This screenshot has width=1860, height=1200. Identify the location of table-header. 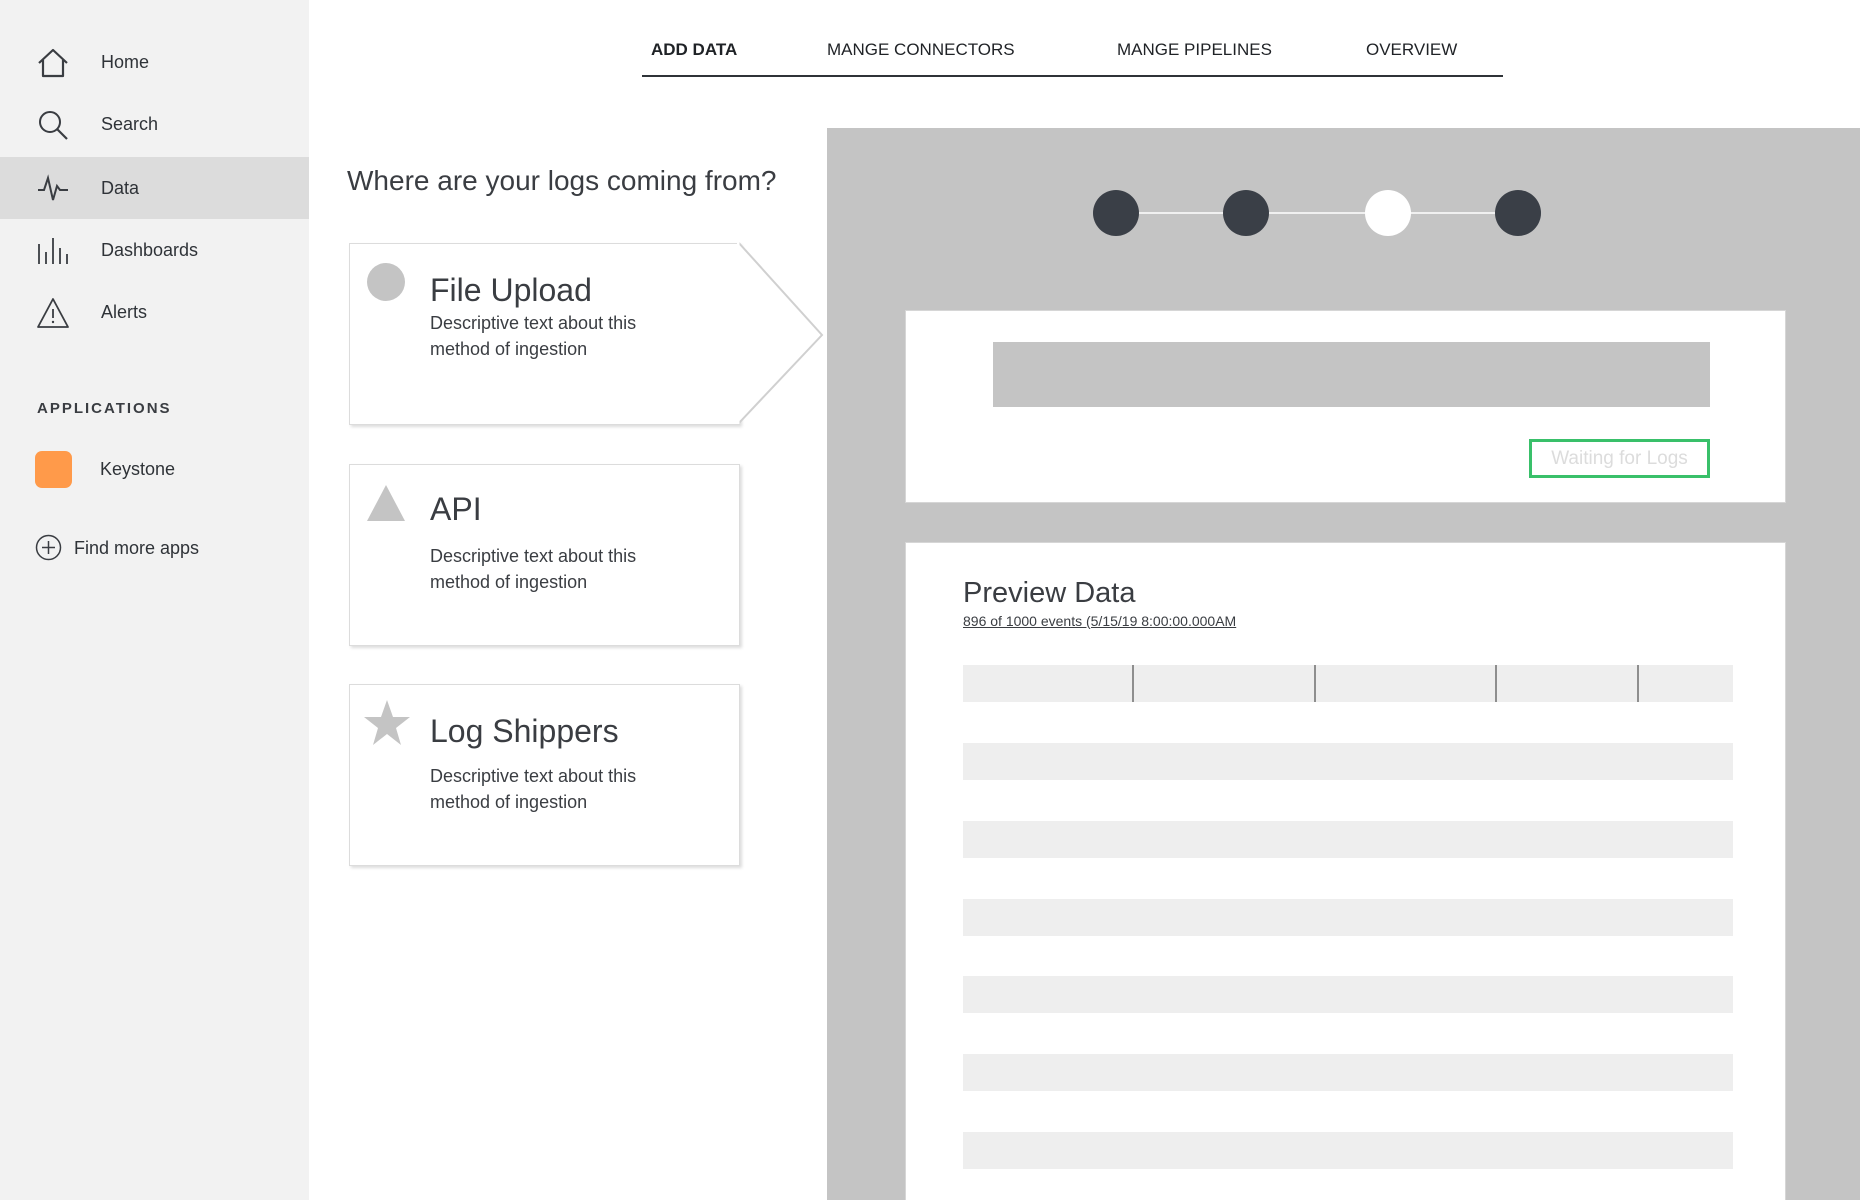
(1348, 683).